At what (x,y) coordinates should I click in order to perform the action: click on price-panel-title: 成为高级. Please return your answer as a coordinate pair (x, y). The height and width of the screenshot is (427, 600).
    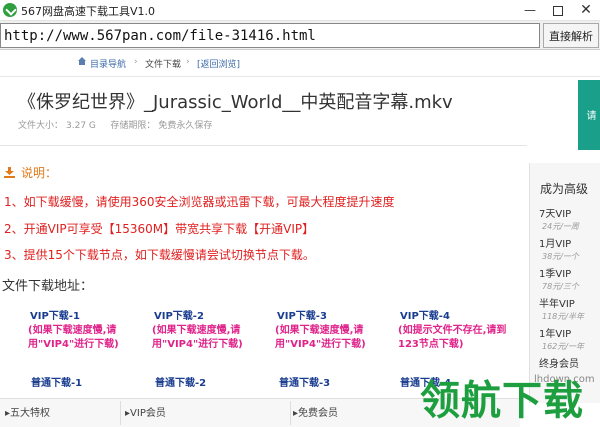
    Looking at the image, I should click on (564, 189).